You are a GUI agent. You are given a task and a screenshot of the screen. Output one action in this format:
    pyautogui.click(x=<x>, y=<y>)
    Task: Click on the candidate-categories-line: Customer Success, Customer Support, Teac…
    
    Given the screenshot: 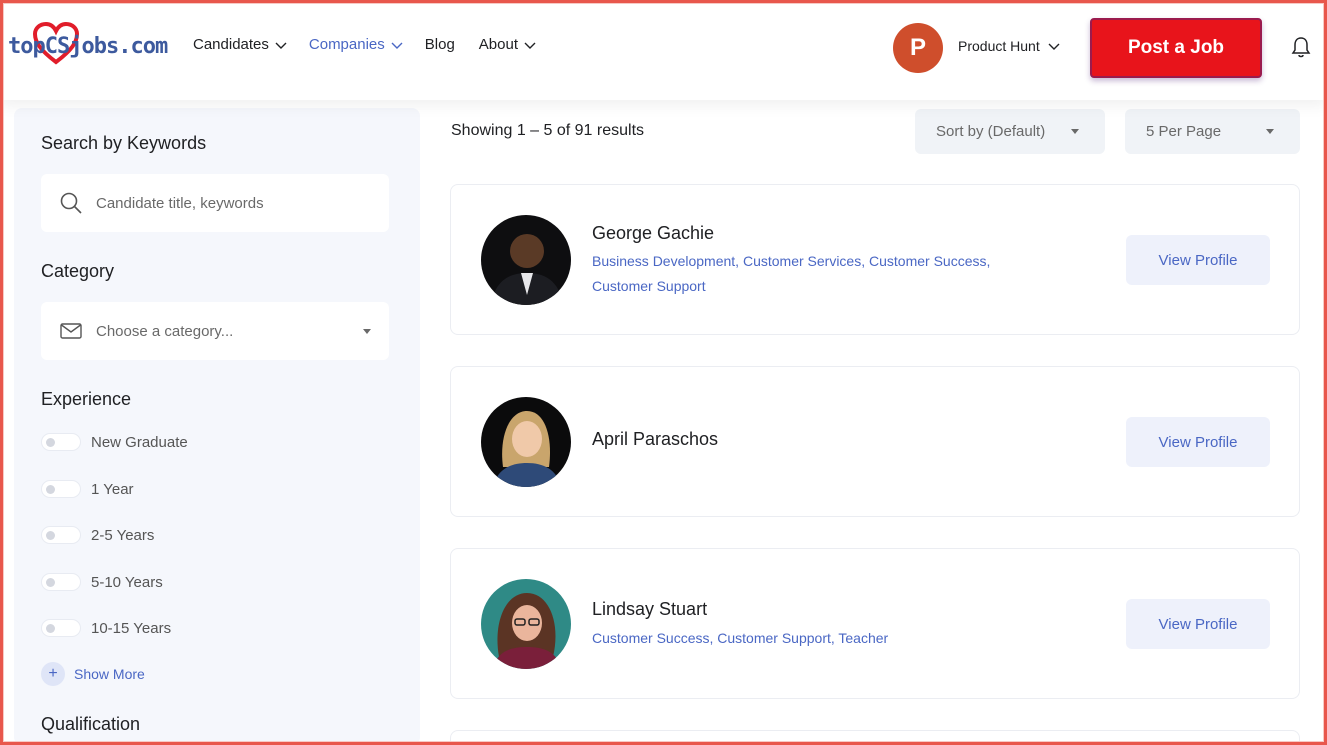 What is the action you would take?
    pyautogui.click(x=817, y=638)
    